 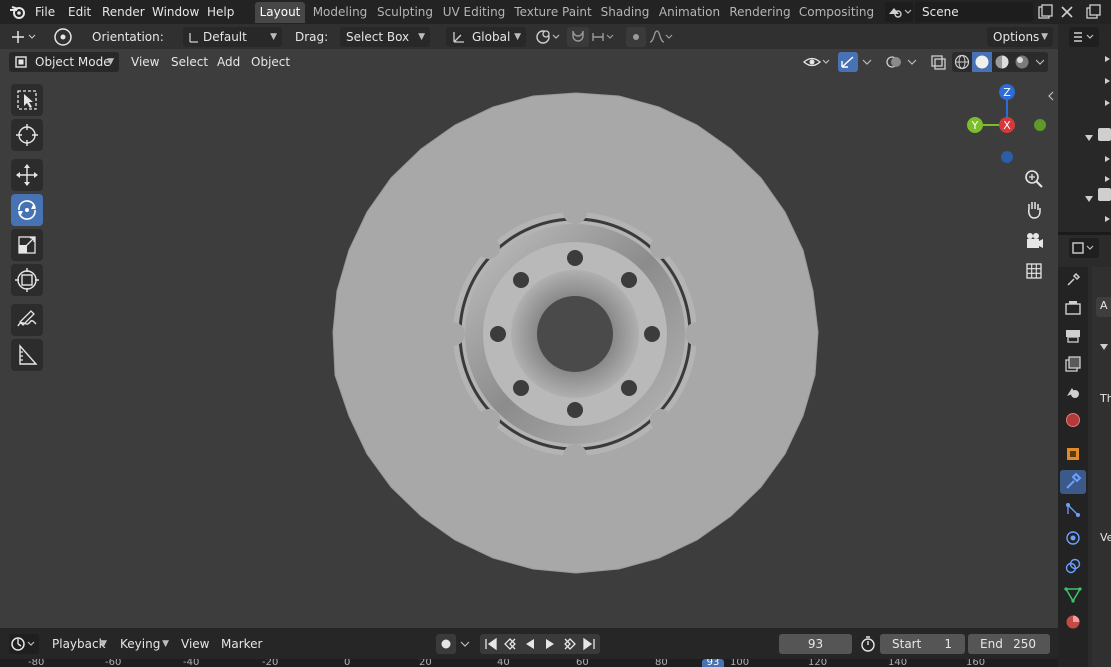 I want to click on menu-object: Object, so click(x=270, y=62).